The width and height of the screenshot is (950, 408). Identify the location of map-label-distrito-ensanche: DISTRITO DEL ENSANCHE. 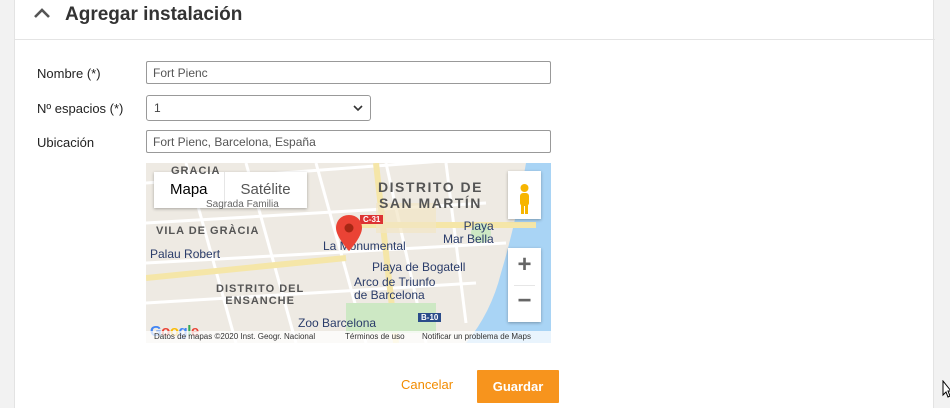
(260, 295).